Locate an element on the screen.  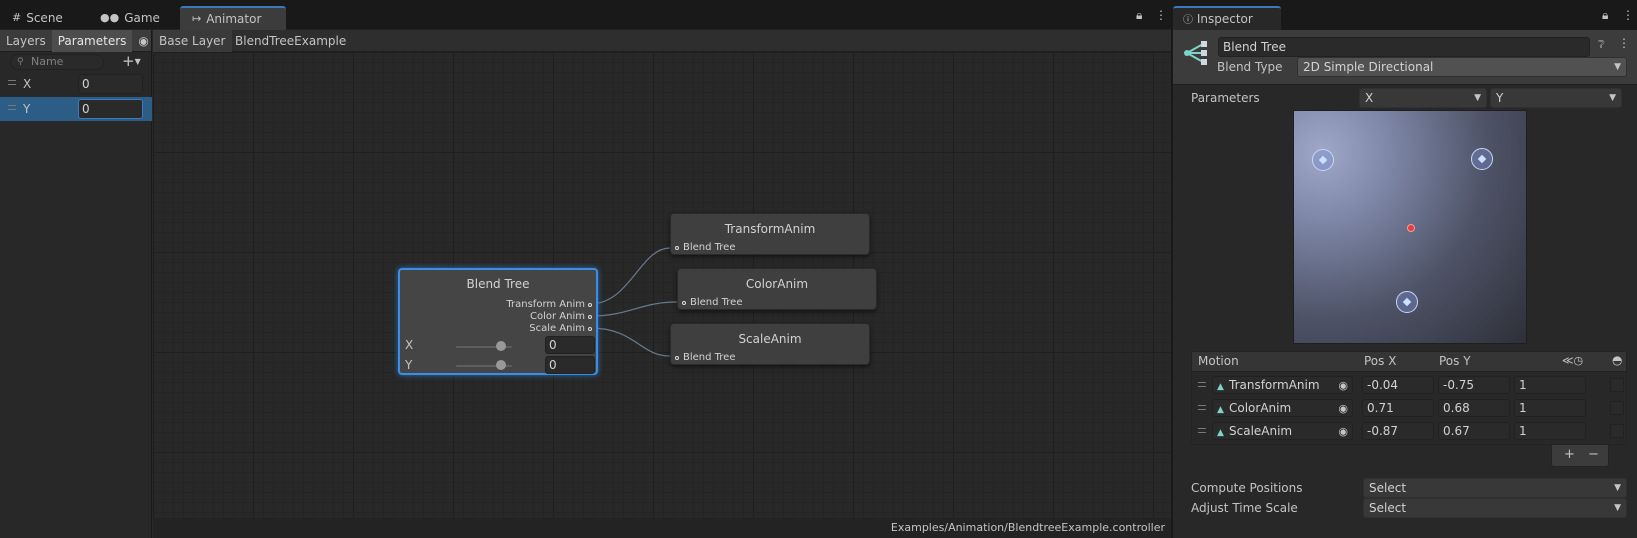
motion-row: ▲ TransformAnim ◉ -0.04 -0.75 1 is located at coordinates (1409, 385).